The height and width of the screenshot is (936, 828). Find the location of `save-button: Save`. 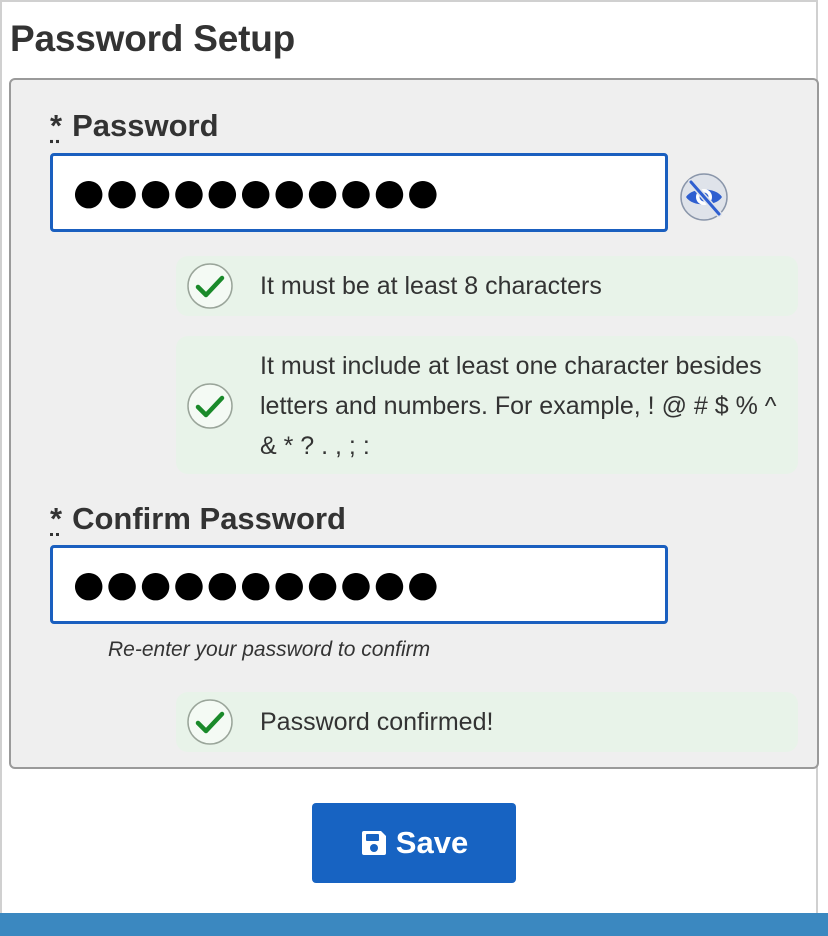

save-button: Save is located at coordinates (414, 843).